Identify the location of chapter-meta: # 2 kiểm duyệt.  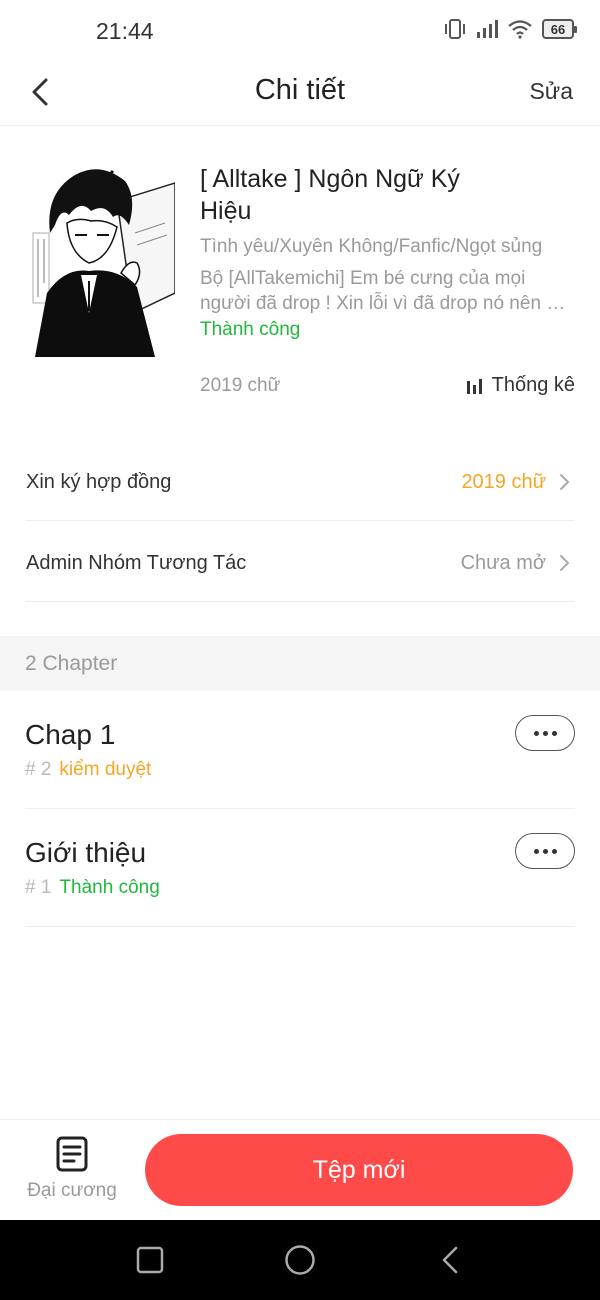
(88, 770).